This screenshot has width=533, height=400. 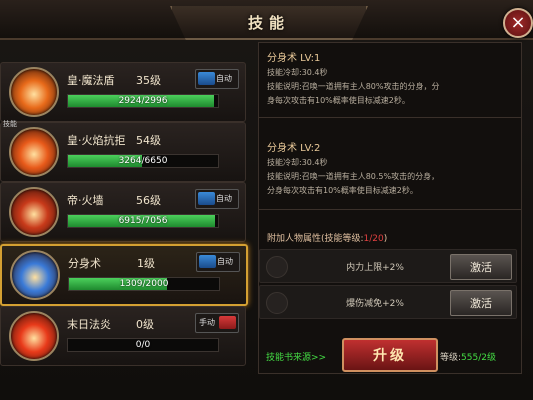 I want to click on current-desc-line2: 身每次攻击有10%概率使目标减速2秒。, so click(x=338, y=100).